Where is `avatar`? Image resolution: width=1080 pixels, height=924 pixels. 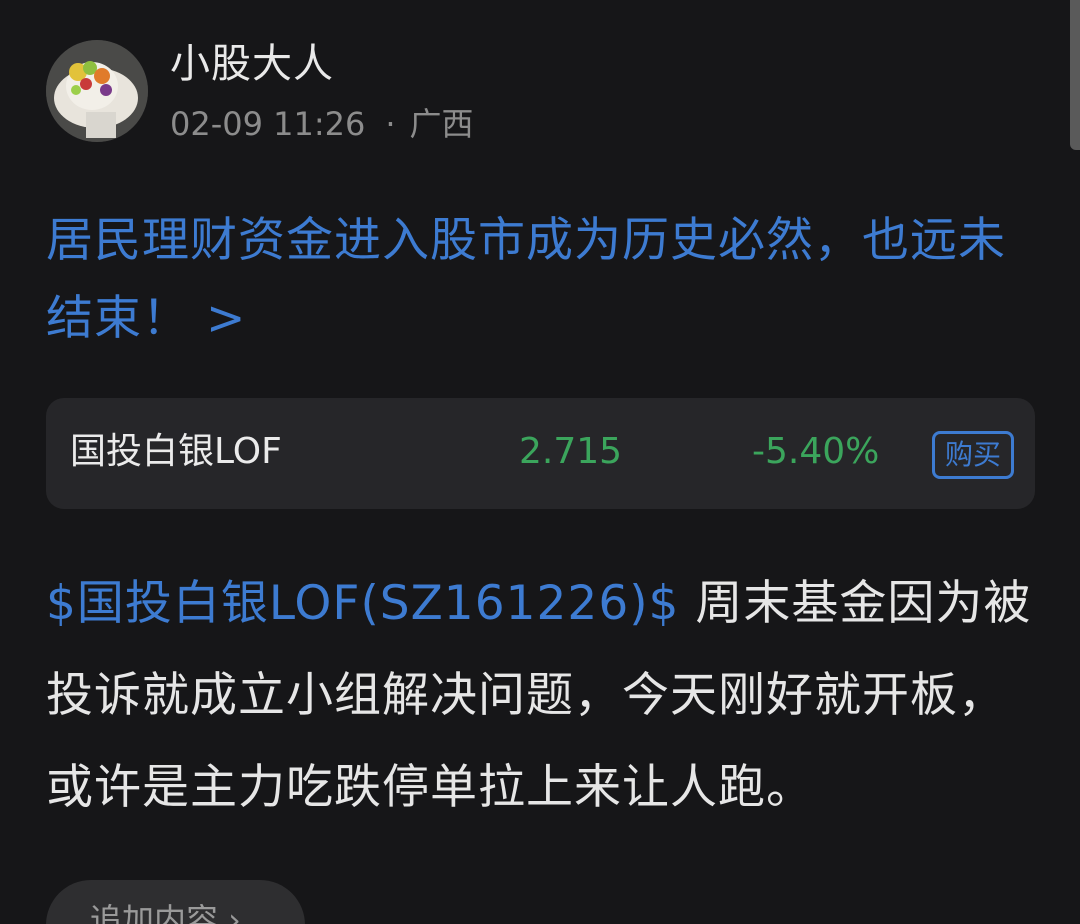
avatar is located at coordinates (97, 91).